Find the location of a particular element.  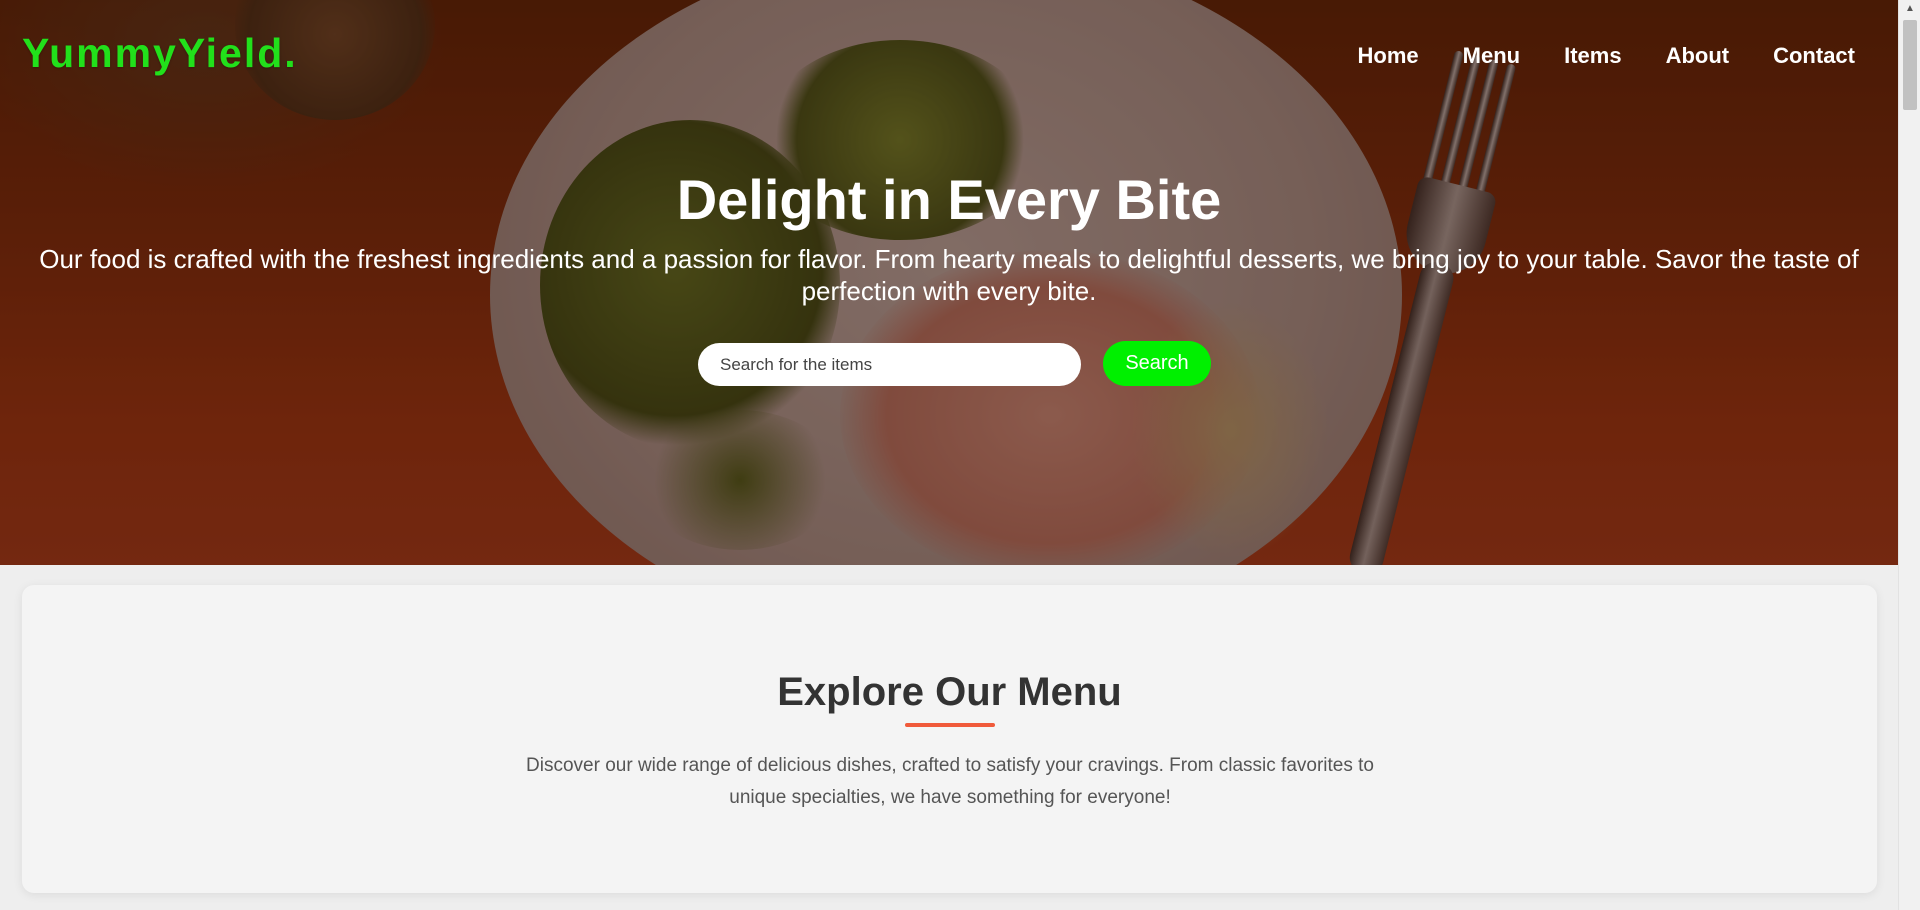

nav-item-menu: Menu is located at coordinates (1491, 56).